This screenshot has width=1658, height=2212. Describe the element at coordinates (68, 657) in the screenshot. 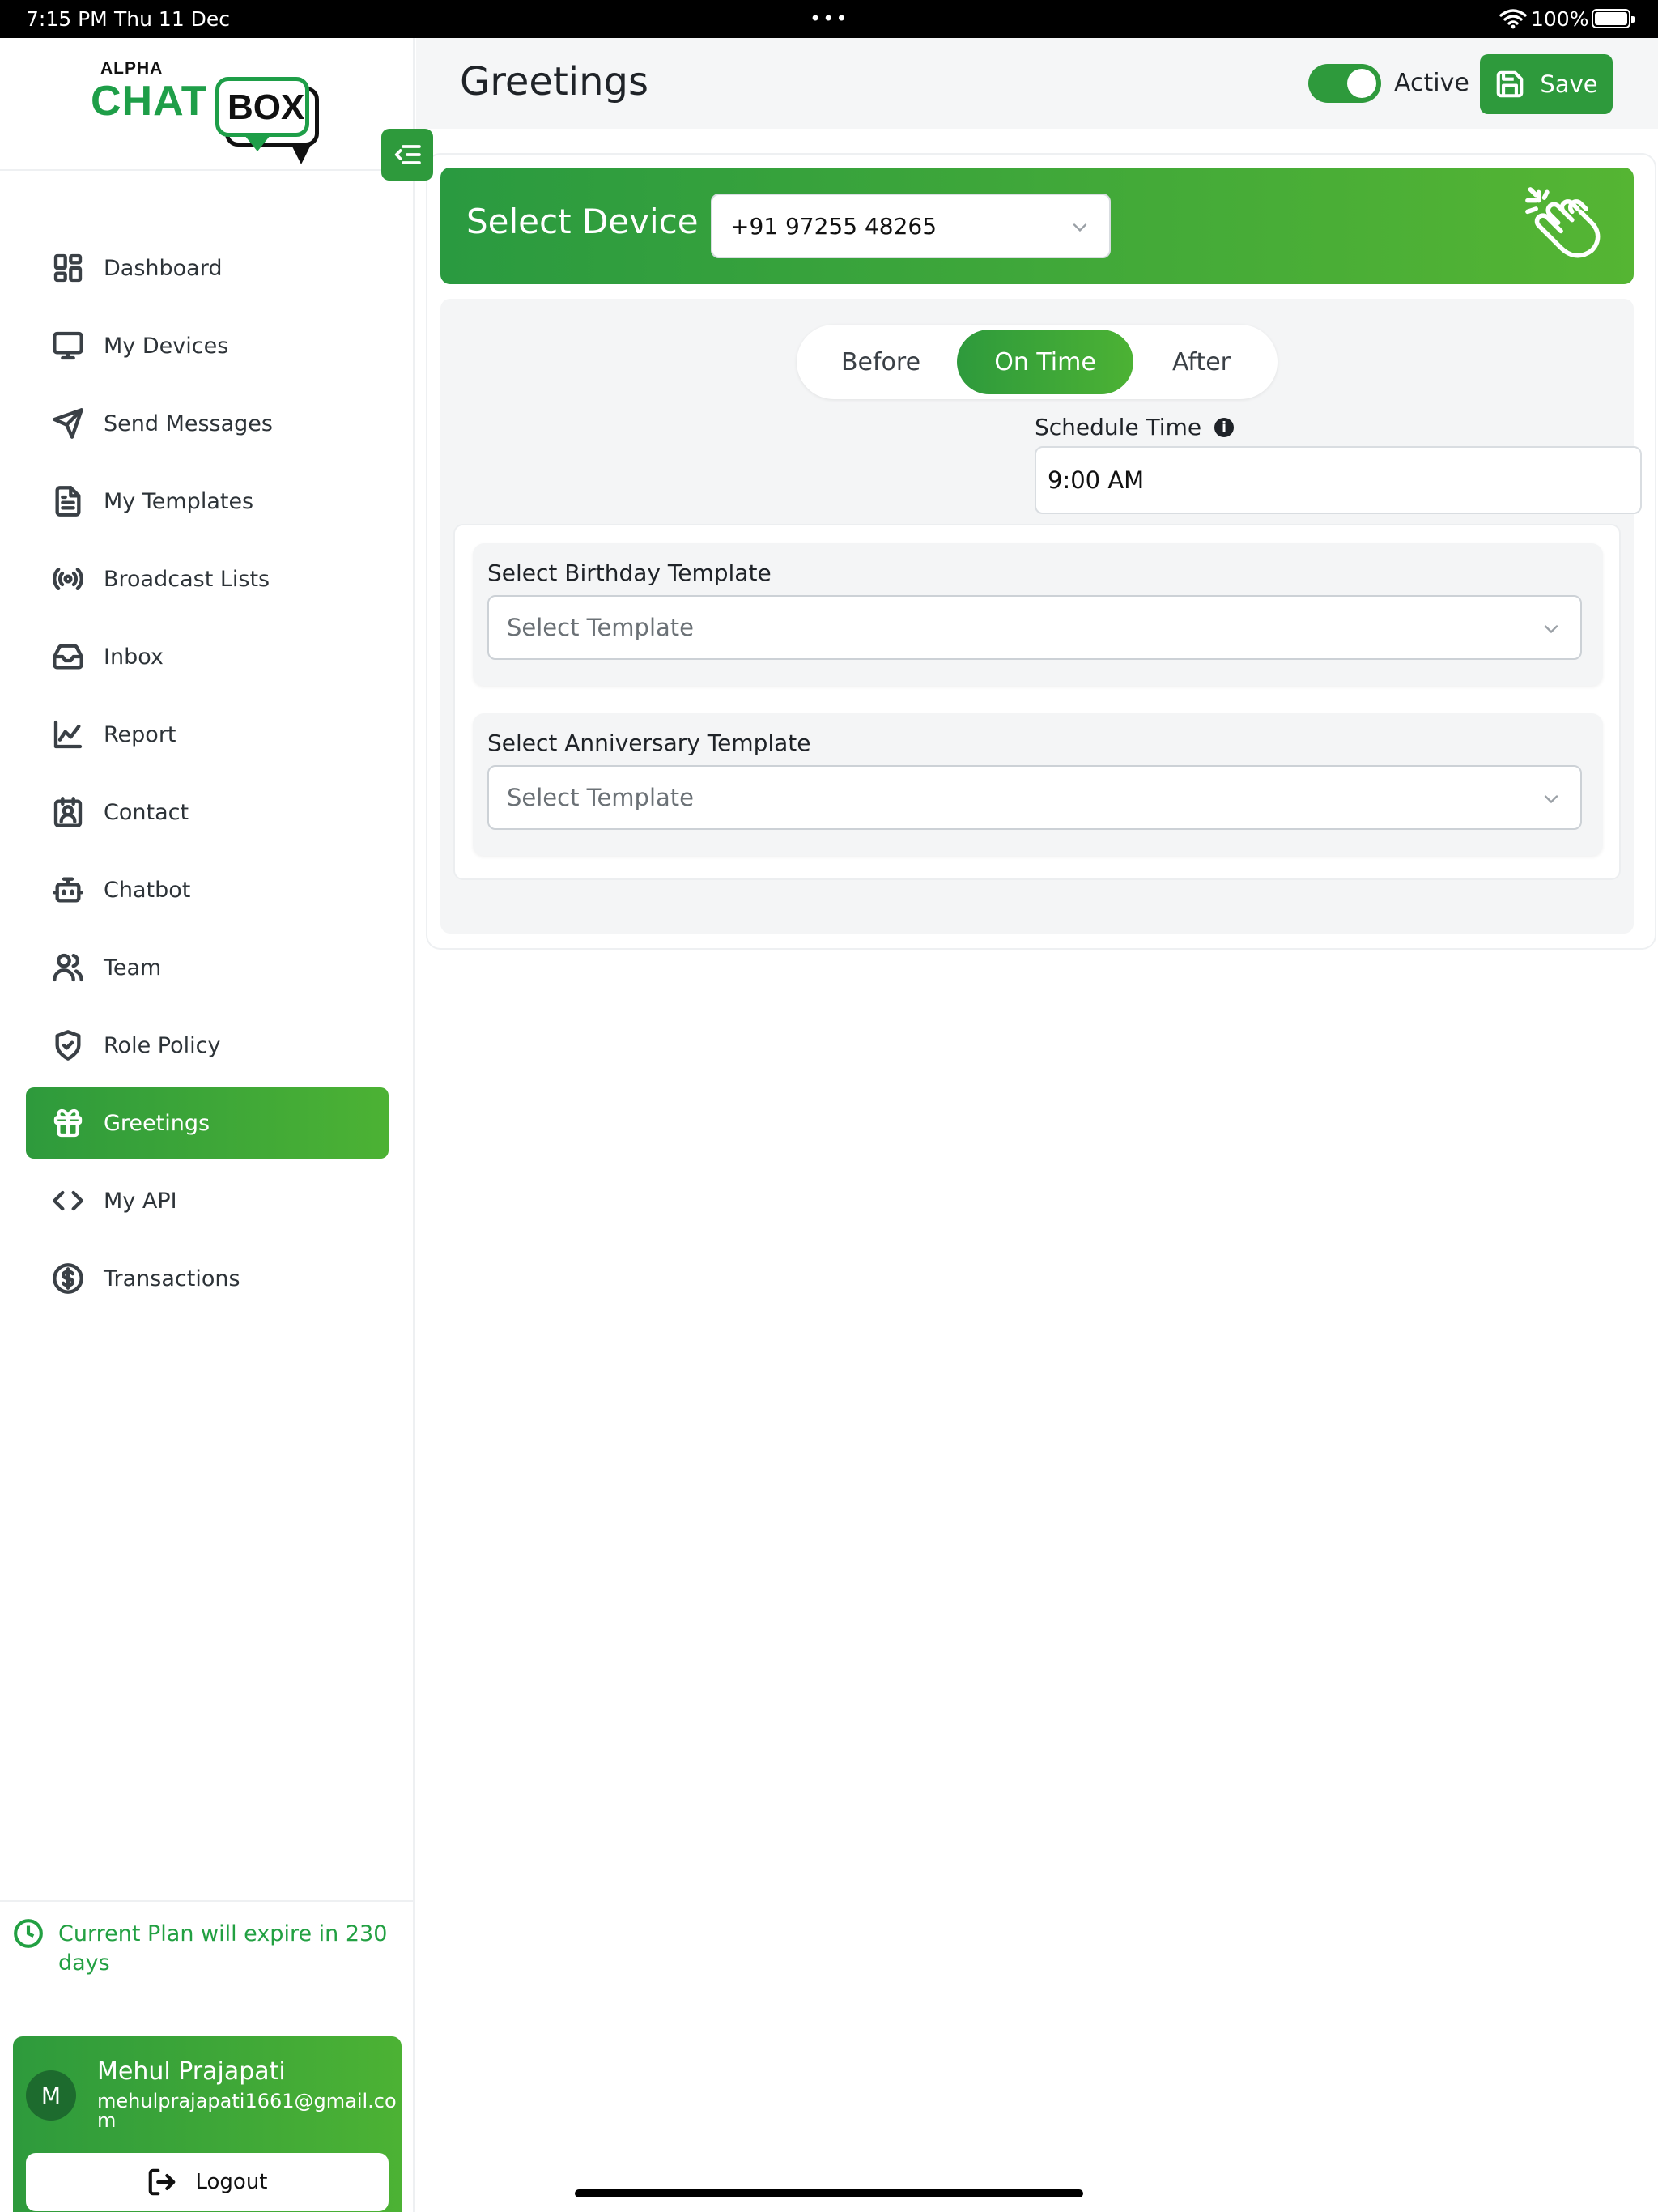

I see `inbox-icon` at that location.